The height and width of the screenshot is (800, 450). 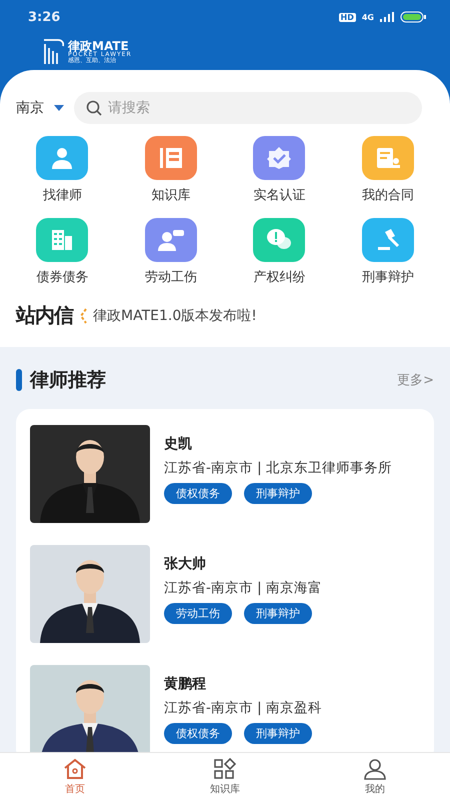 I want to click on service-shortcut: 知识库, so click(x=170, y=170).